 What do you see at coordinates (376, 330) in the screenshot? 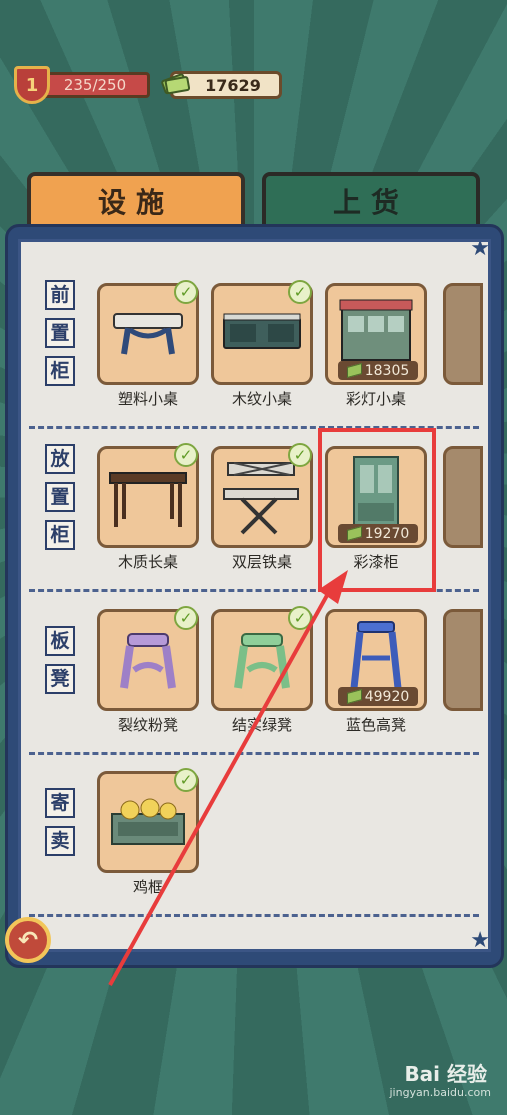
I see `lantern-table-icon` at bounding box center [376, 330].